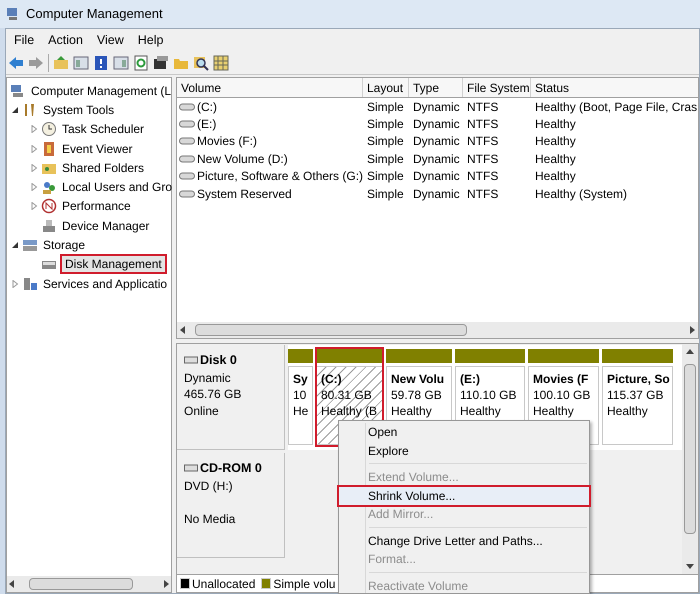 Image resolution: width=700 pixels, height=594 pixels. I want to click on disk-detail: DVD (H:), so click(208, 486).